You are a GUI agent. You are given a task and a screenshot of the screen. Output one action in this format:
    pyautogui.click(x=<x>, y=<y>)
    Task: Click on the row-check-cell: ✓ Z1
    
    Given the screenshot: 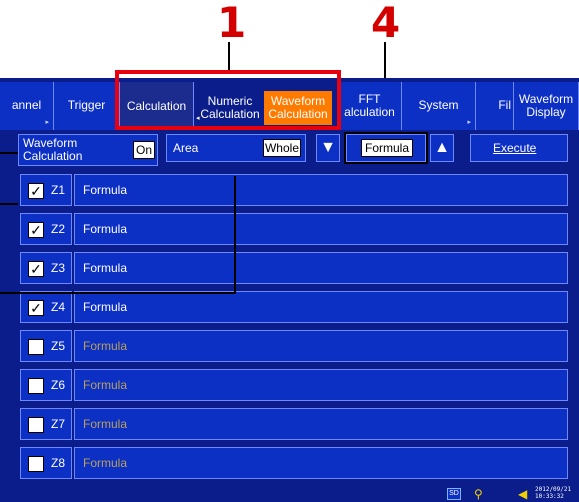 What is the action you would take?
    pyautogui.click(x=46, y=190)
    